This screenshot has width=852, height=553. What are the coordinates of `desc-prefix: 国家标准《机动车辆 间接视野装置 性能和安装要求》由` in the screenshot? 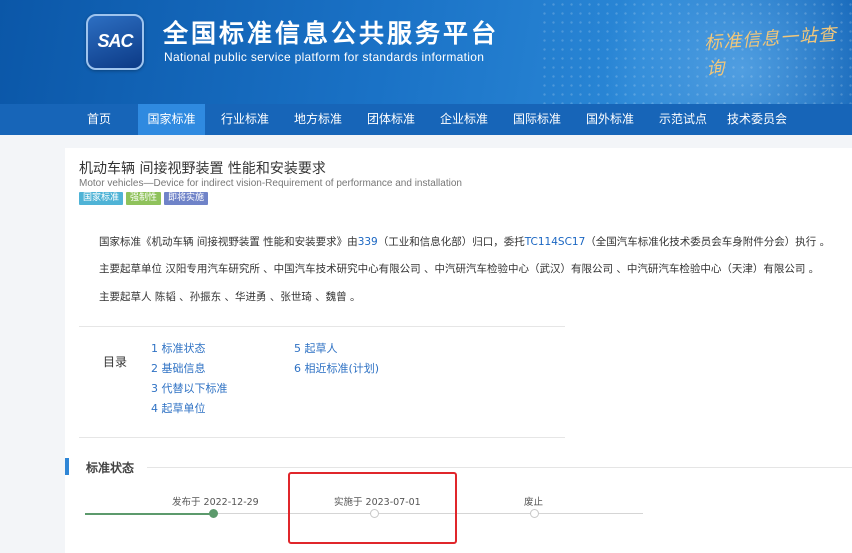 It's located at (228, 242).